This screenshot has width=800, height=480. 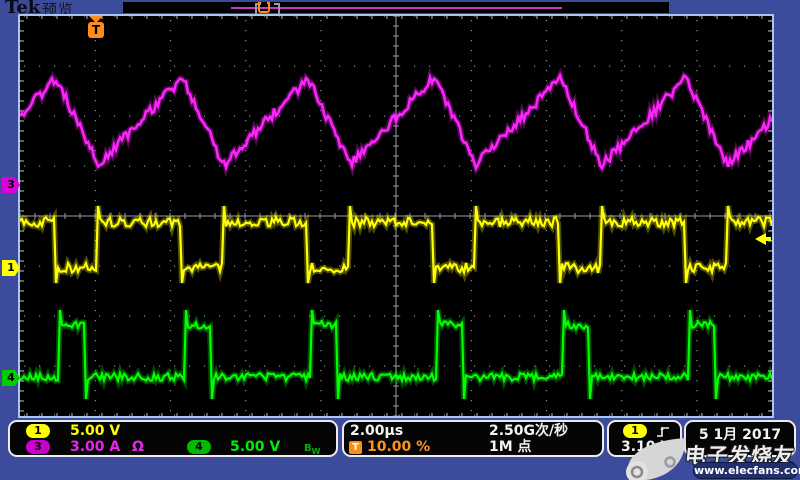 I want to click on trigger-t-icon: T, so click(x=355, y=447).